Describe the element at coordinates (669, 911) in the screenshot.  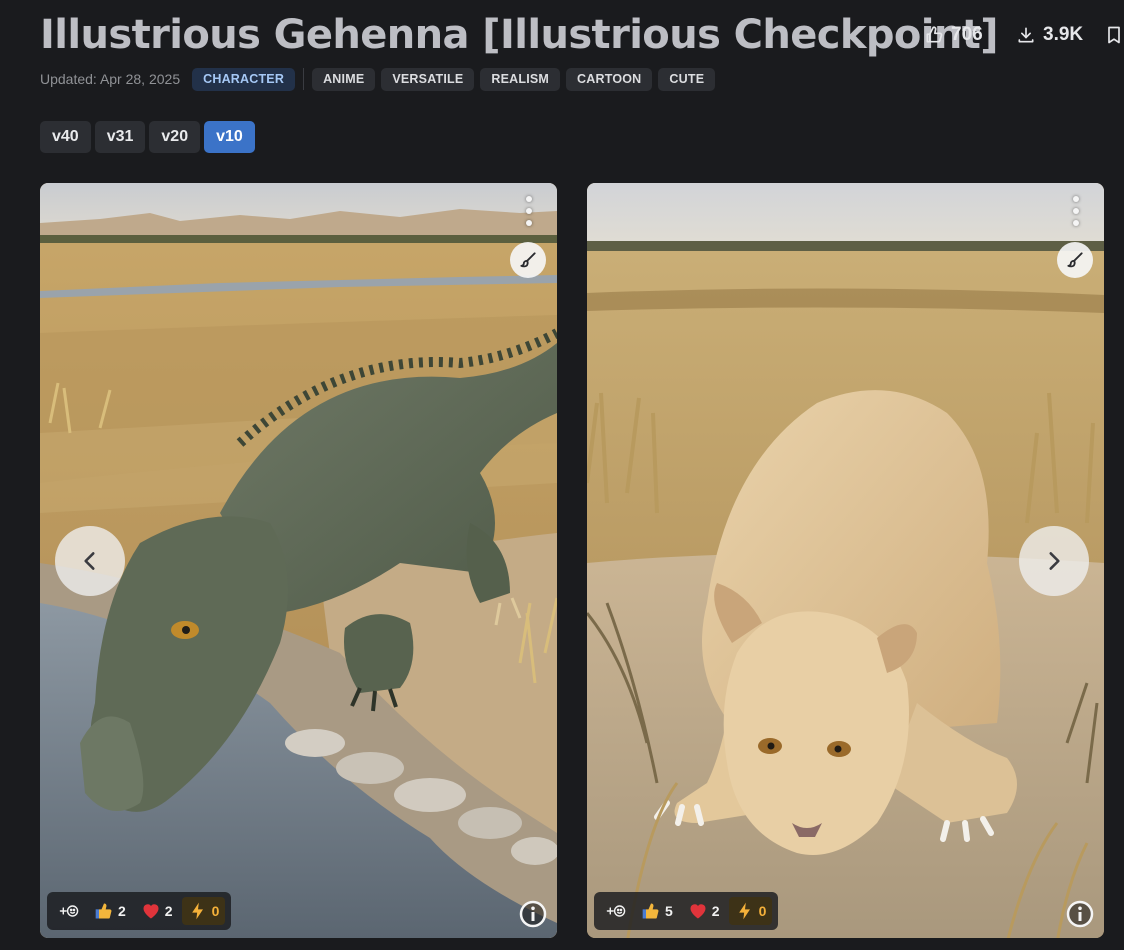
I see `like-count: 5` at that location.